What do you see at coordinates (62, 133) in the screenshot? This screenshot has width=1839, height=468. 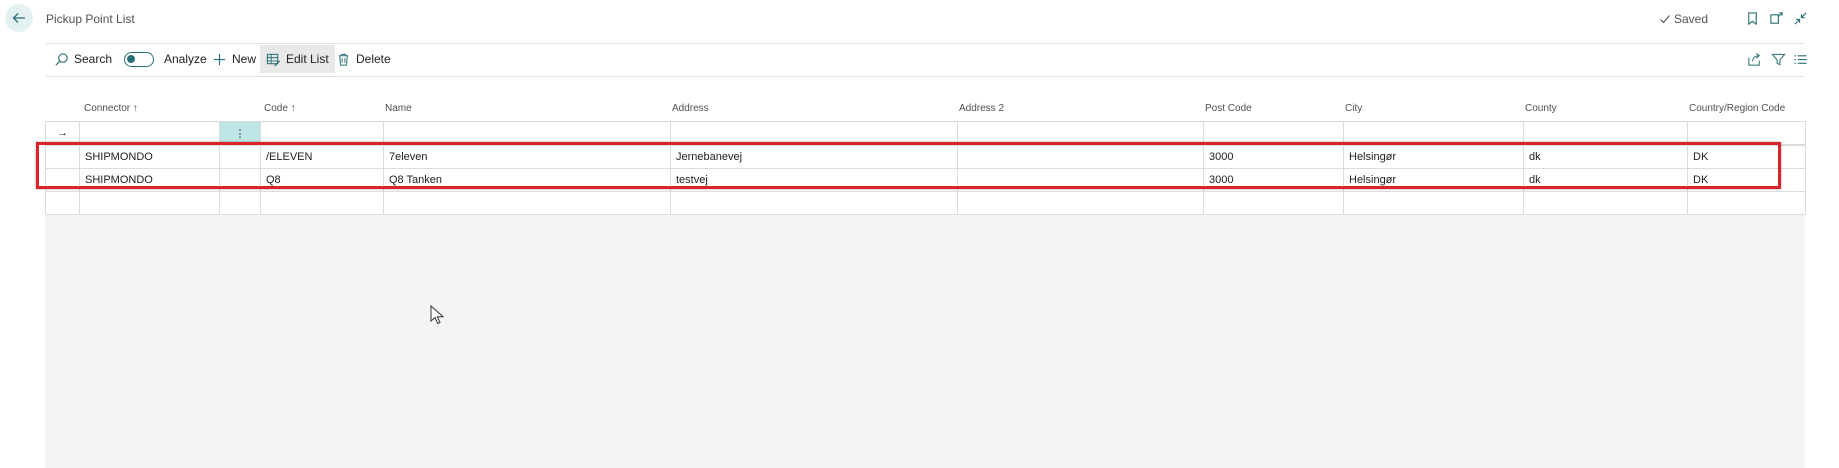 I see `row-indicator-arrow-icon: →` at bounding box center [62, 133].